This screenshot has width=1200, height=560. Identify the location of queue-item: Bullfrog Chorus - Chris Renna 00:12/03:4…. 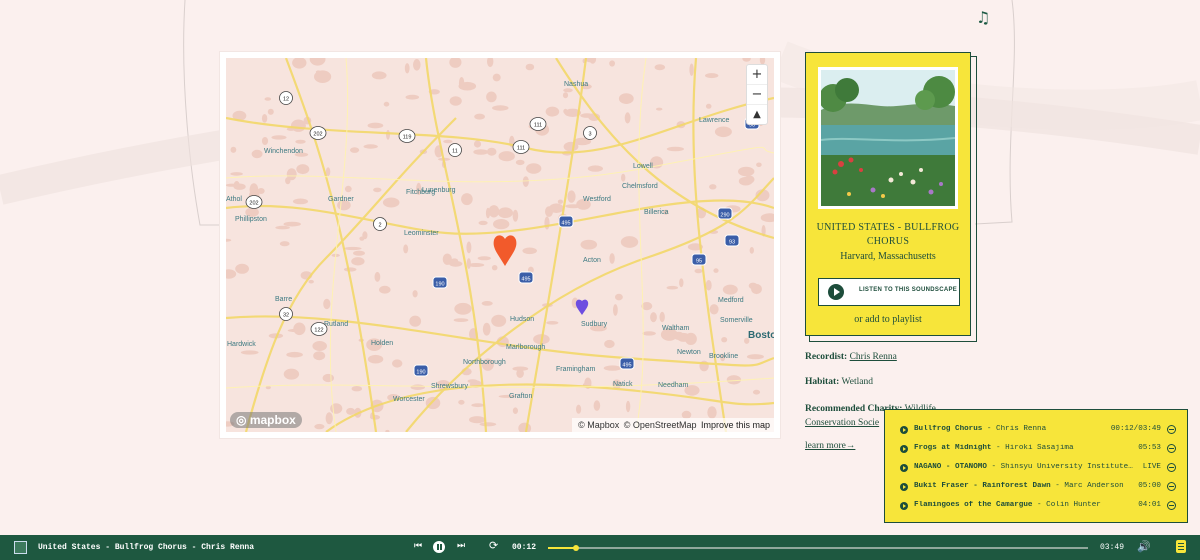
(1036, 431).